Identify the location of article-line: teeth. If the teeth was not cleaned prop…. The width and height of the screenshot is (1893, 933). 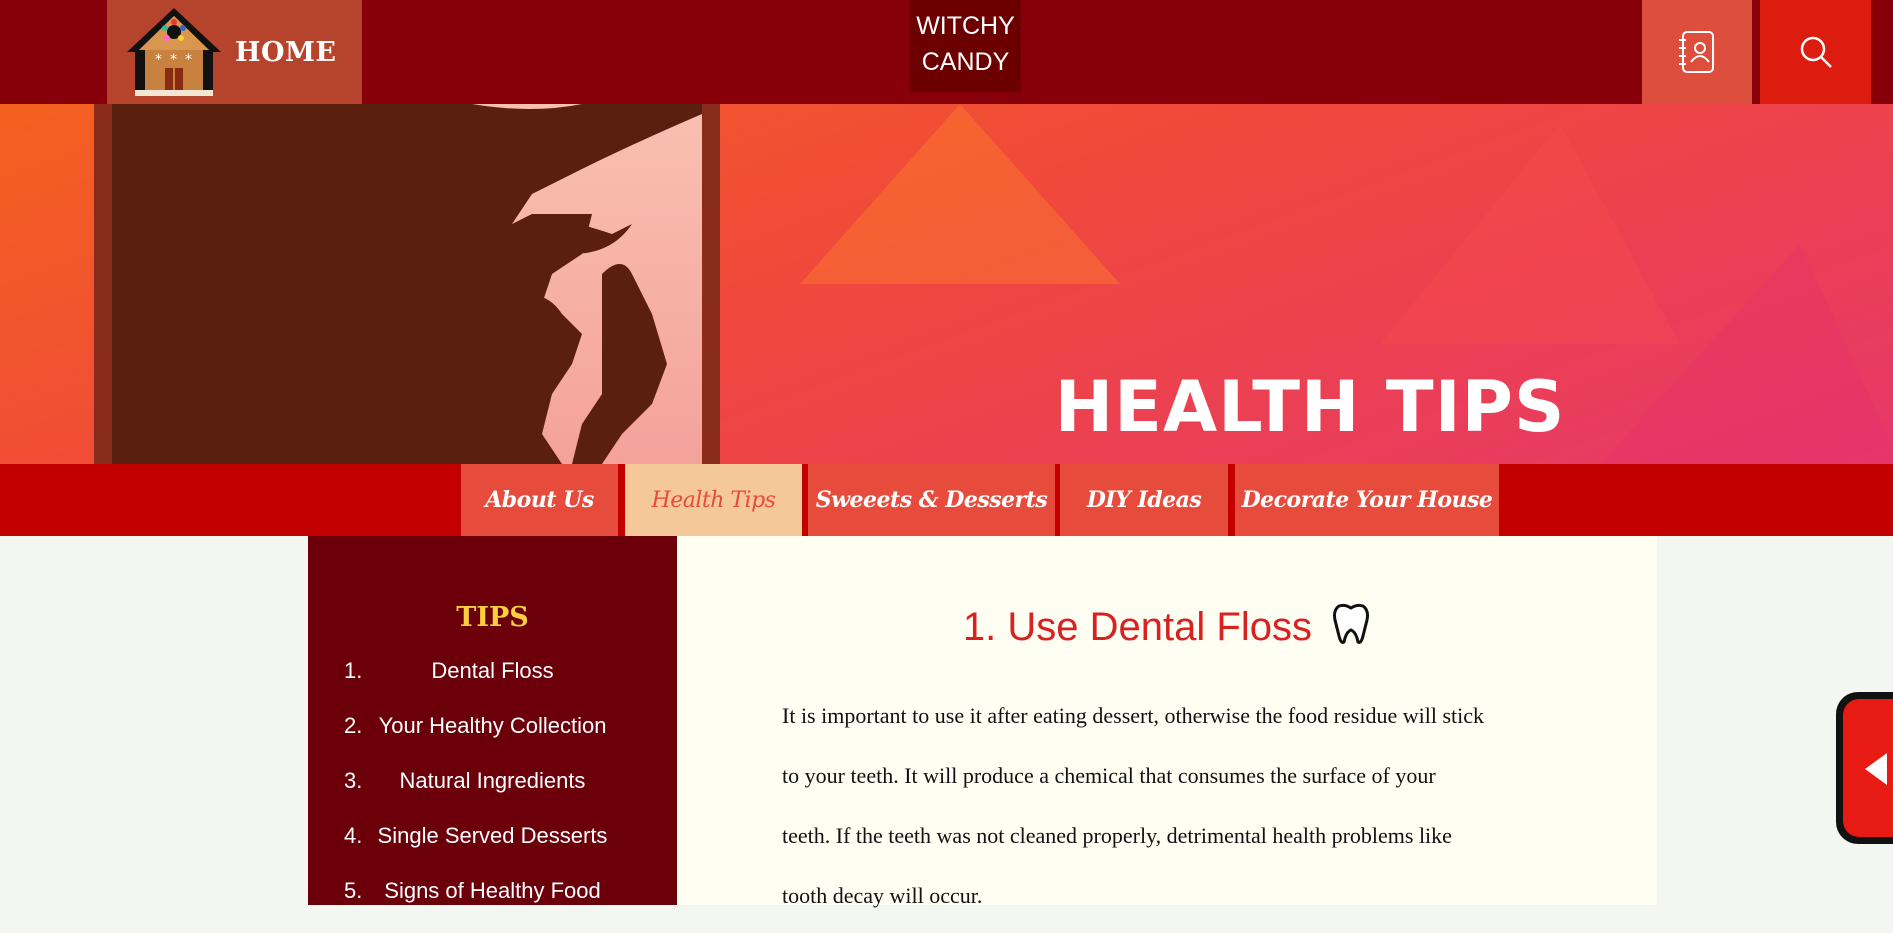
(1117, 835).